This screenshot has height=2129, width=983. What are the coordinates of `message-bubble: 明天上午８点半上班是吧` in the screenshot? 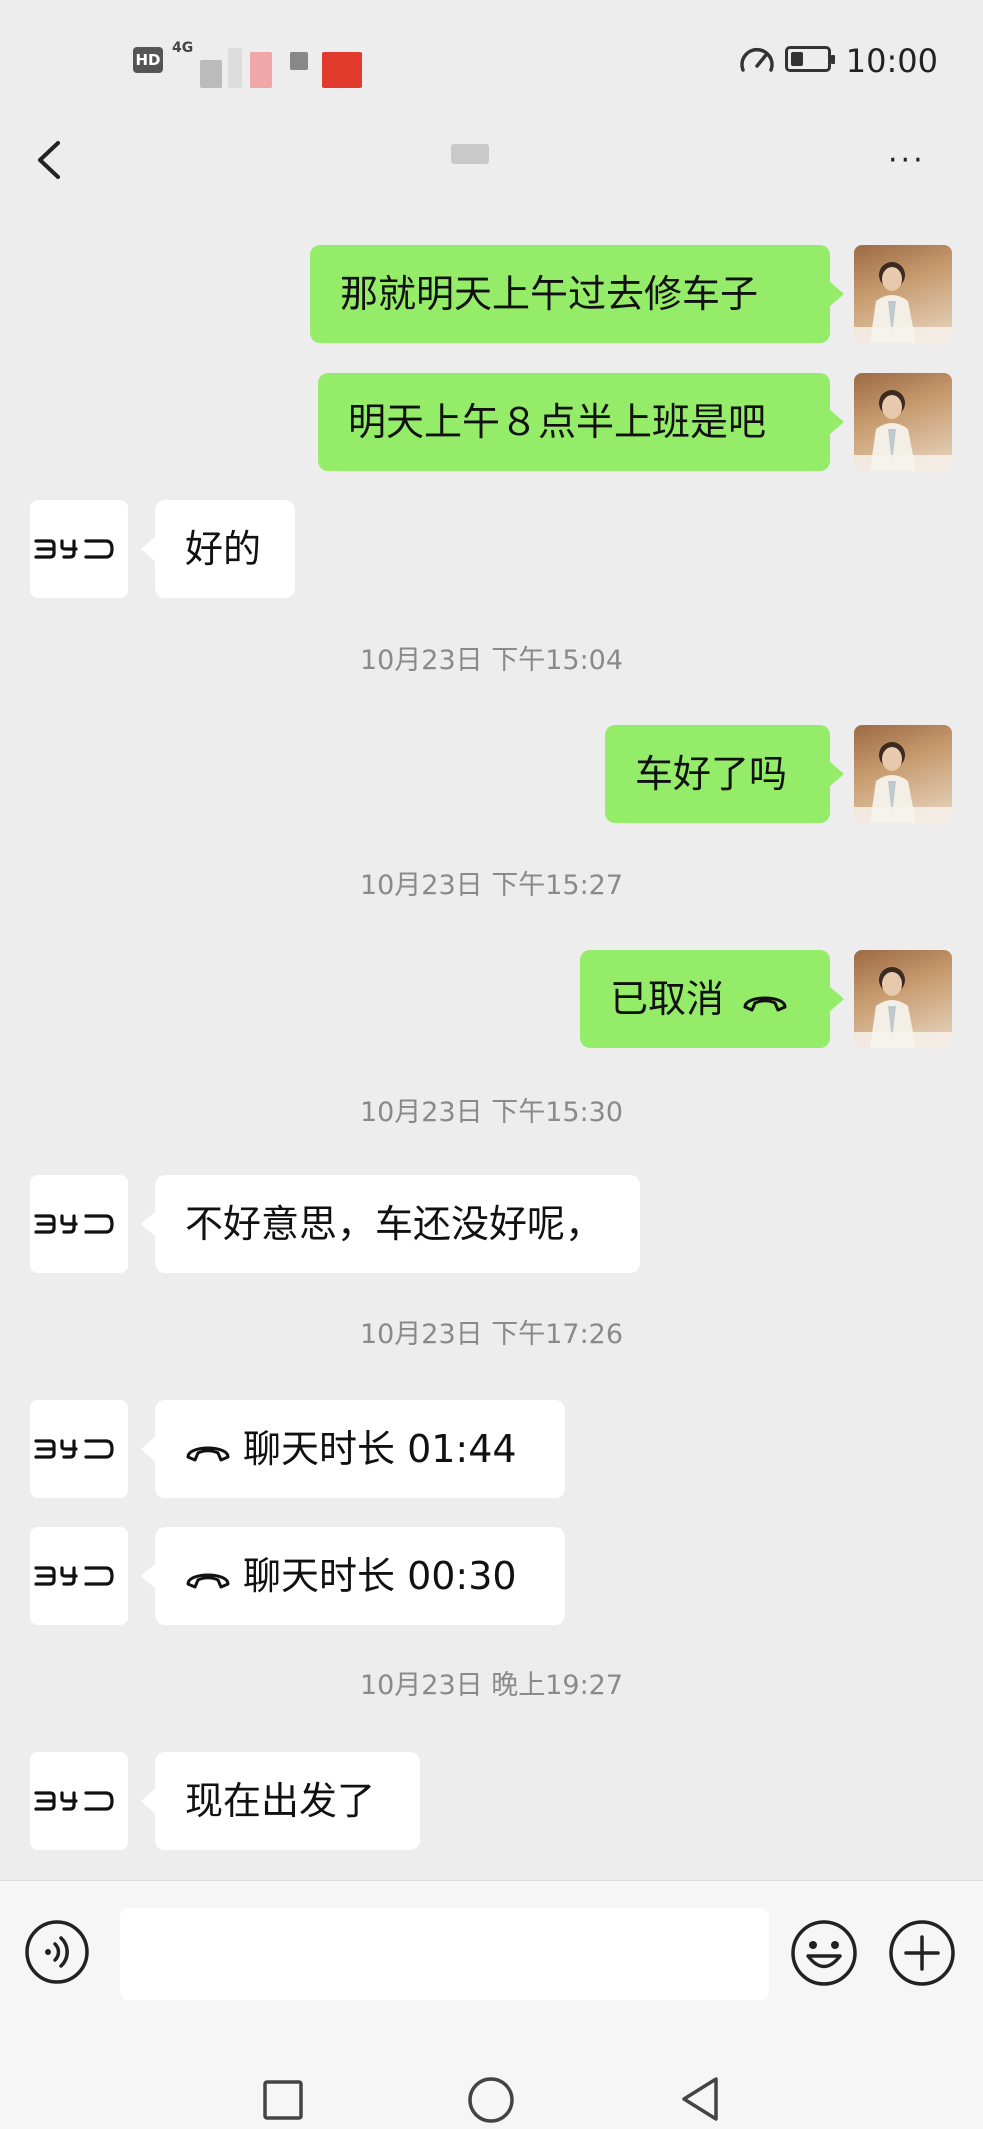 It's located at (581, 422).